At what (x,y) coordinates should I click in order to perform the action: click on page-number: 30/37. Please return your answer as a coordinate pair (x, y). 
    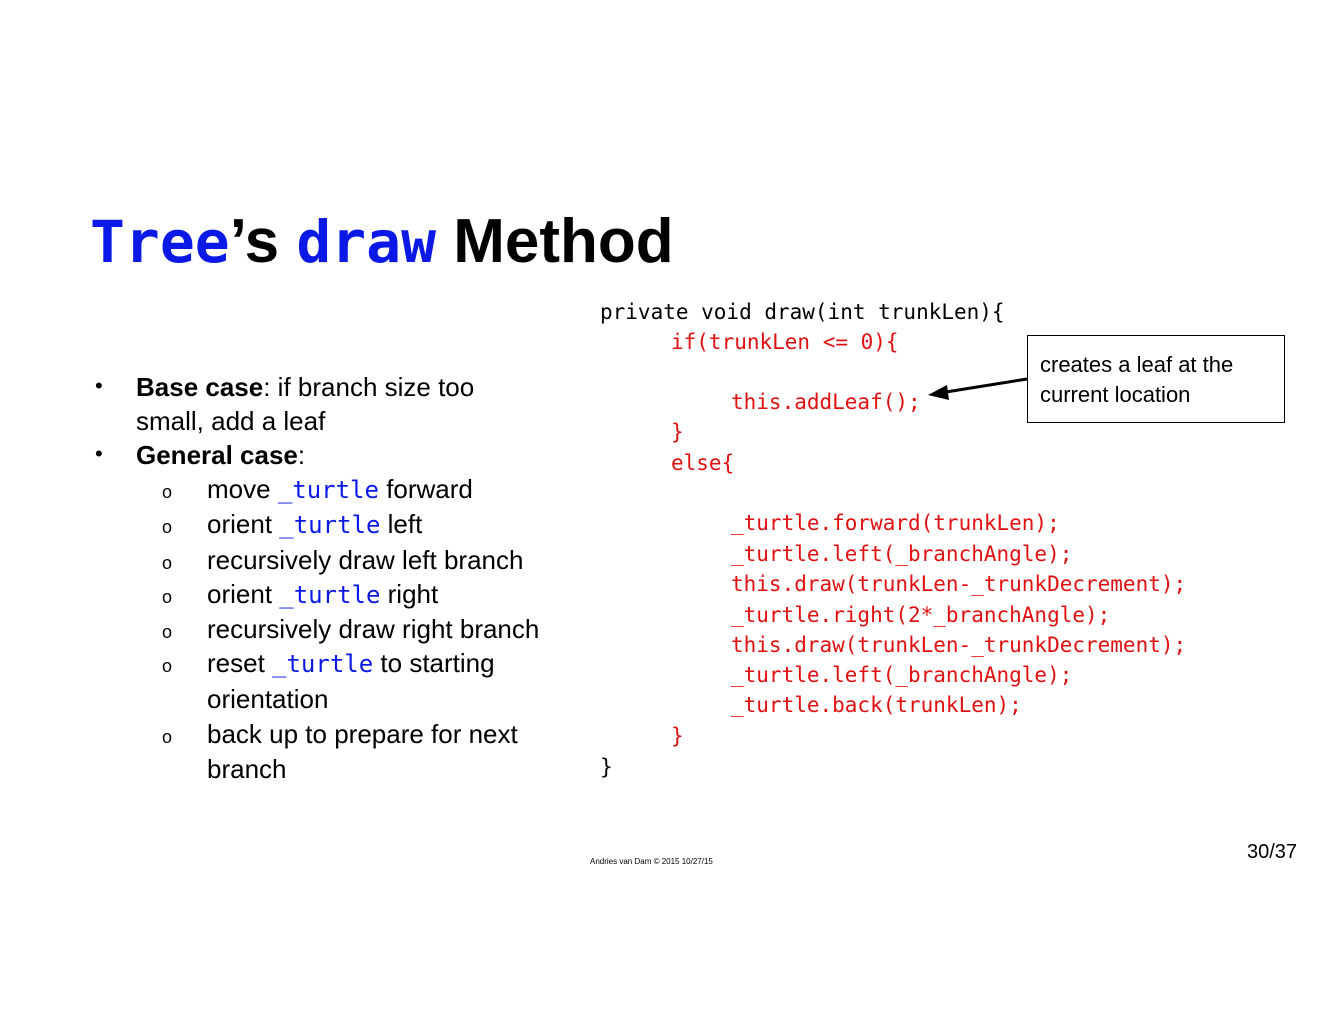
    Looking at the image, I should click on (1272, 852).